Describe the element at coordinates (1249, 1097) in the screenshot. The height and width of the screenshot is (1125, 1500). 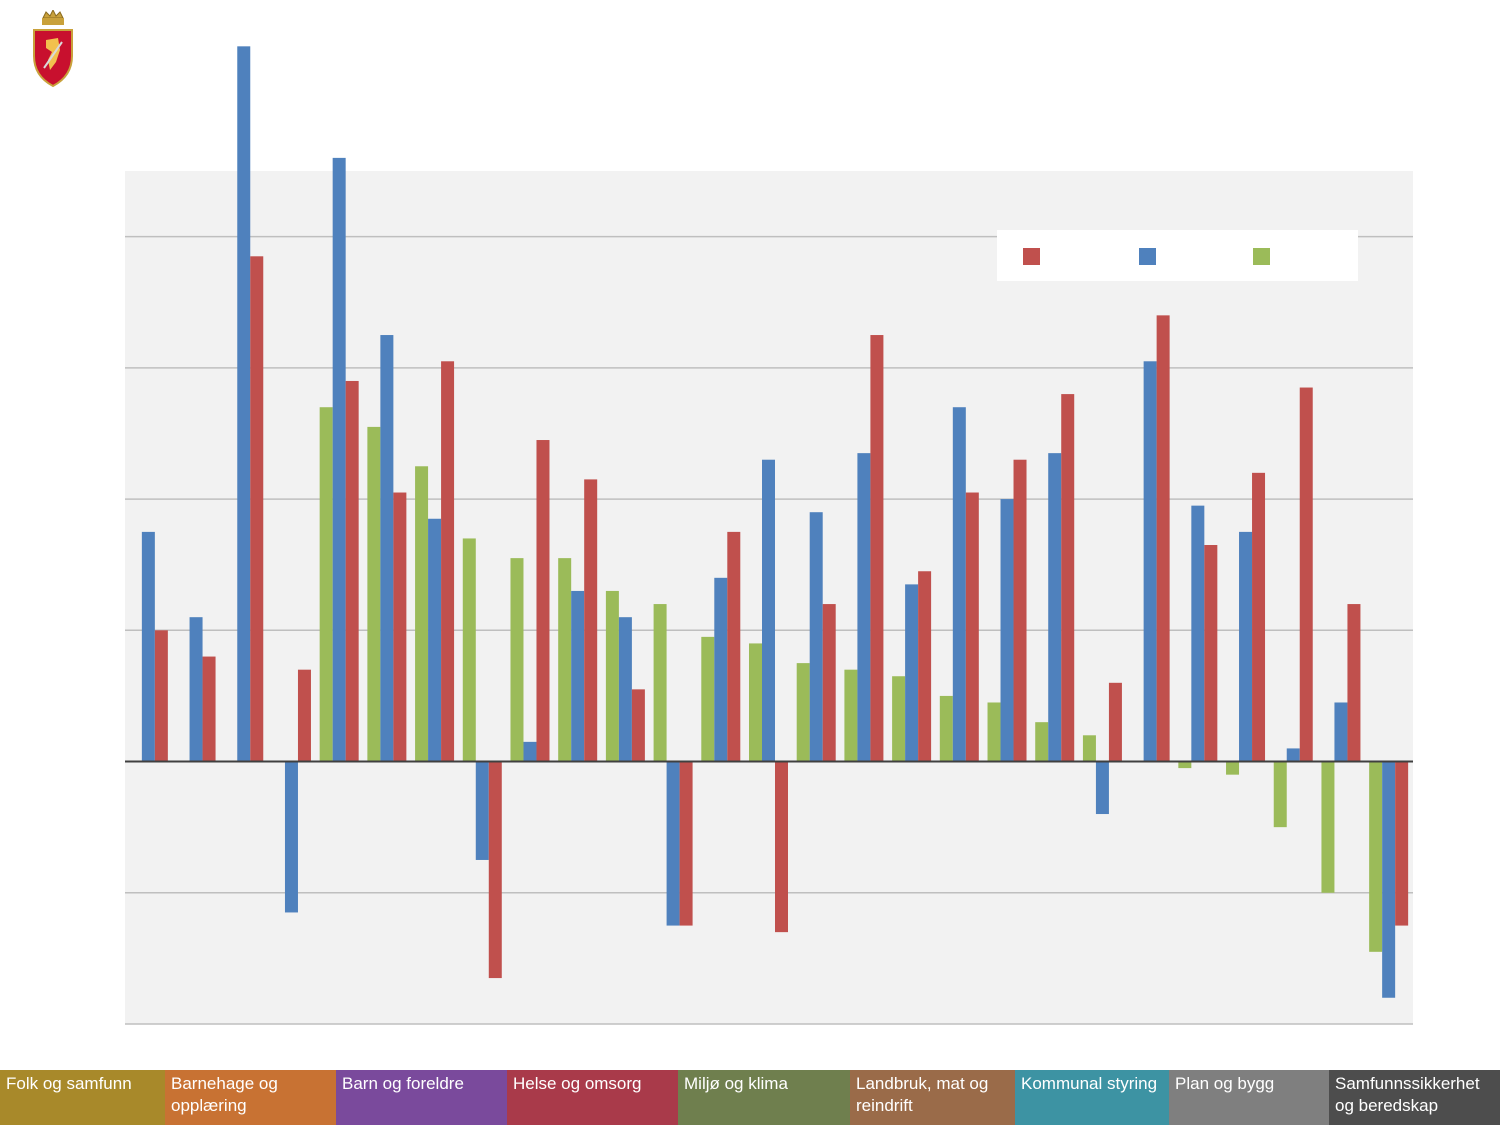
I see `category-plan-og-bygg: Plan og bygg` at that location.